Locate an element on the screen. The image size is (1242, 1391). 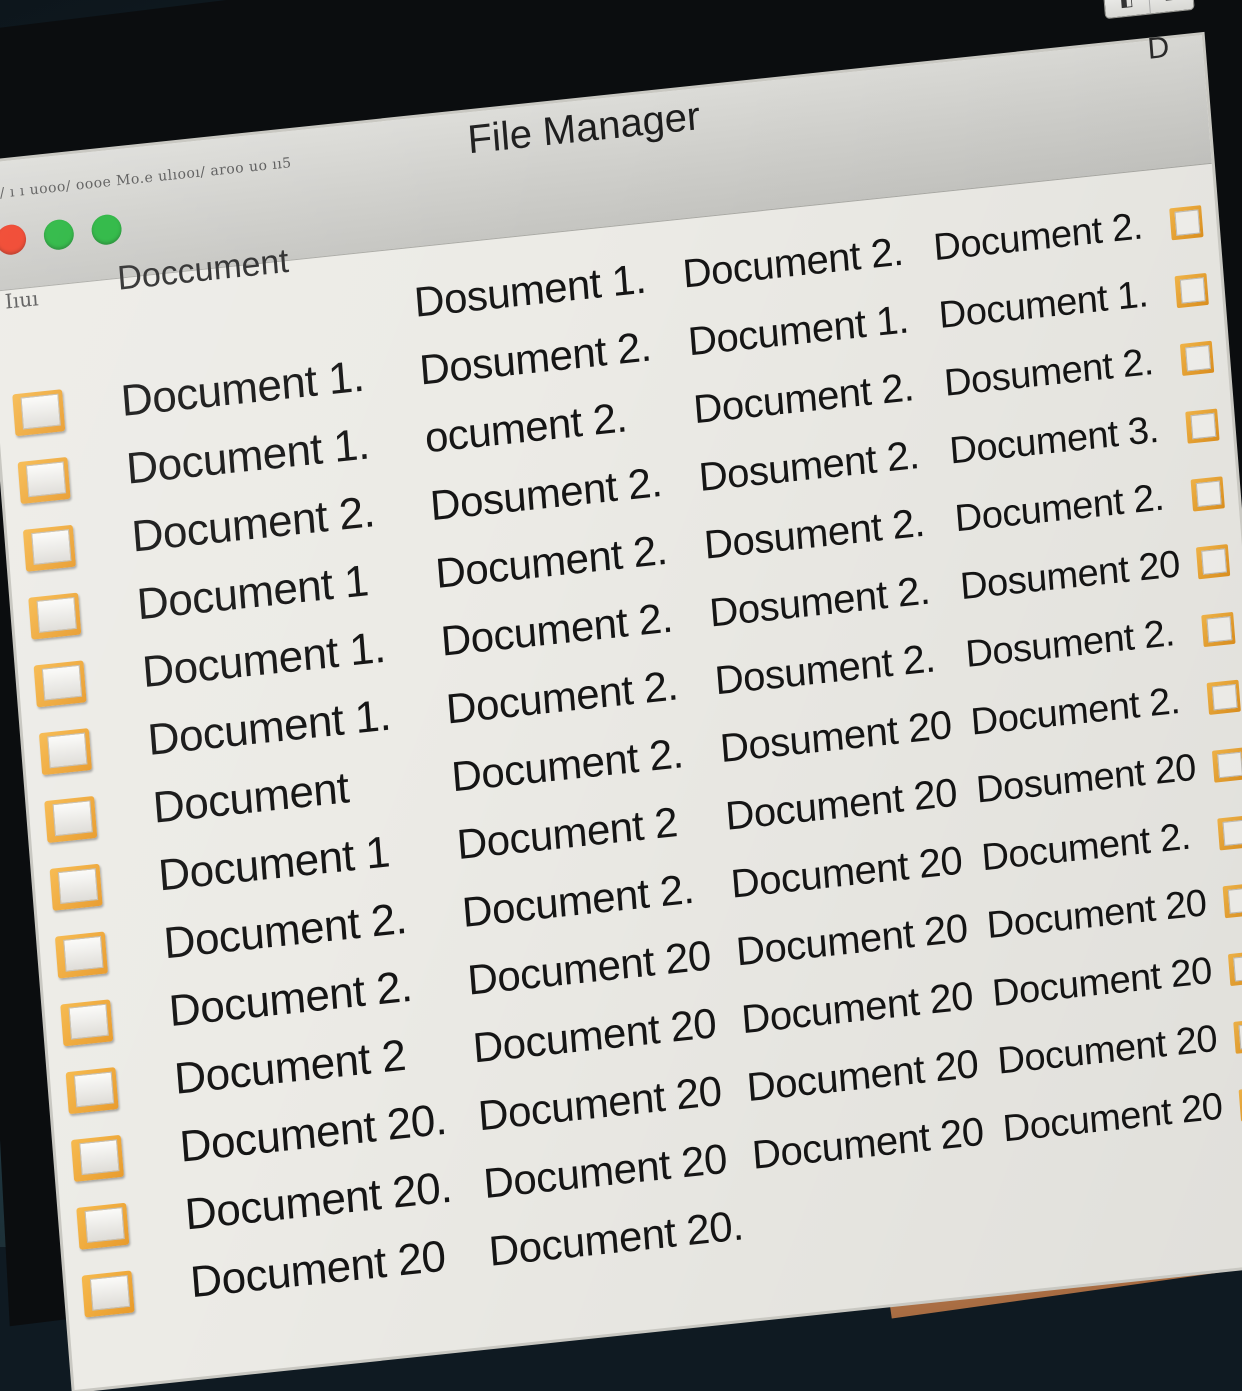
zoom-button is located at coordinates (106, 230).